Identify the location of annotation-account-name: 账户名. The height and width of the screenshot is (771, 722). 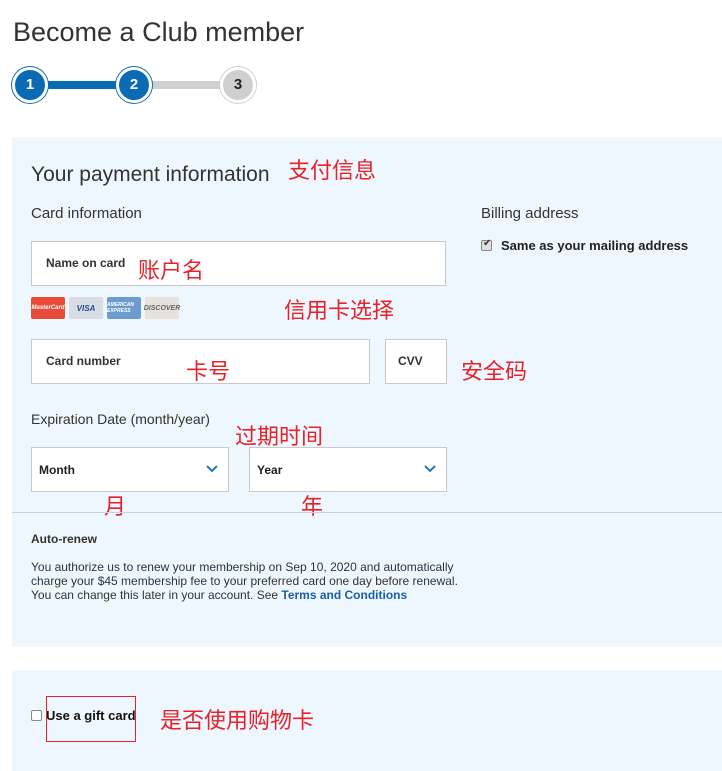
(171, 271).